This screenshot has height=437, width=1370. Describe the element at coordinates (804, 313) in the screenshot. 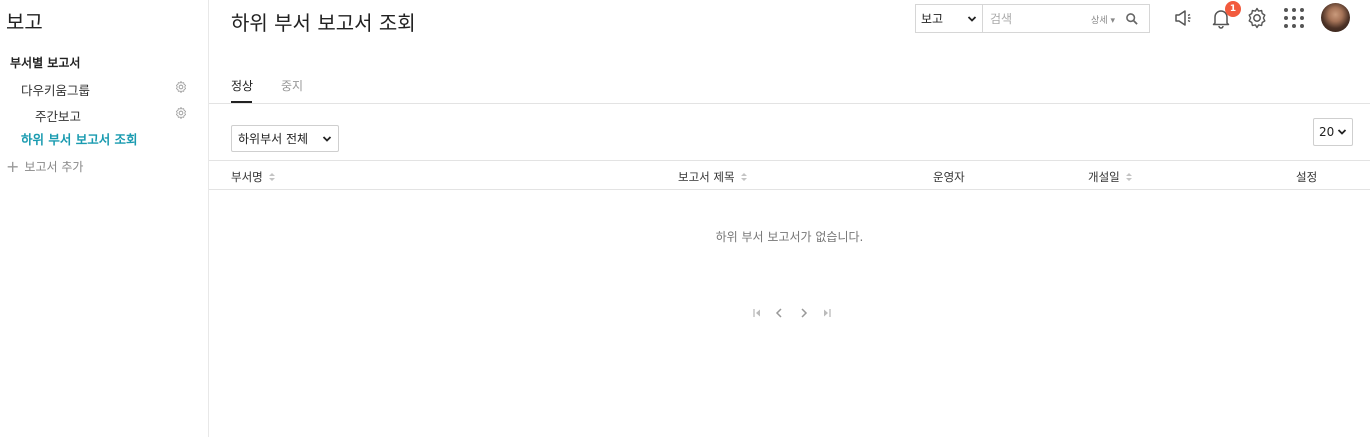

I see `next-page-icon` at that location.